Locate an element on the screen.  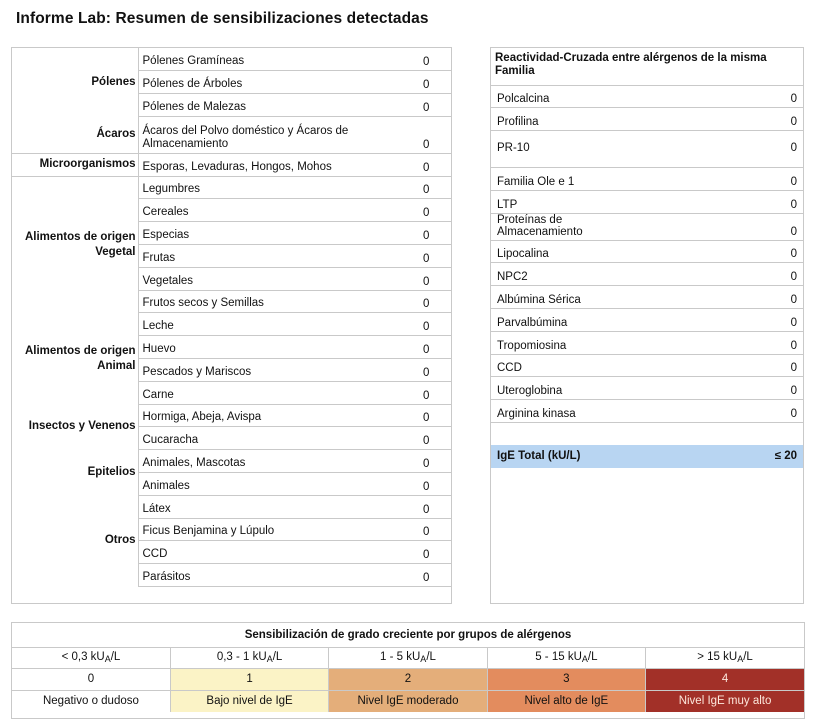
table-row: Otros Látex 0 is located at coordinates (231, 520).